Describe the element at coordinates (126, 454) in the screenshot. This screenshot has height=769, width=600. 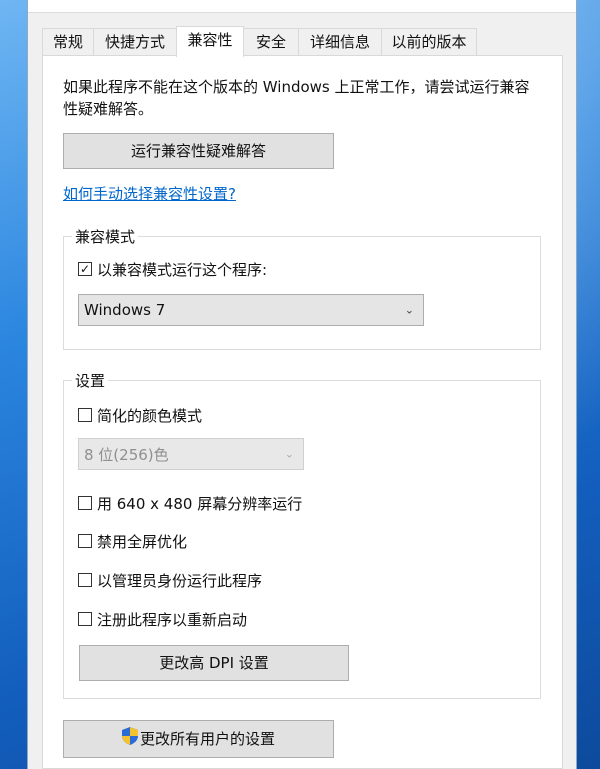
I see `color-depth-value: 8 位(256)色` at that location.